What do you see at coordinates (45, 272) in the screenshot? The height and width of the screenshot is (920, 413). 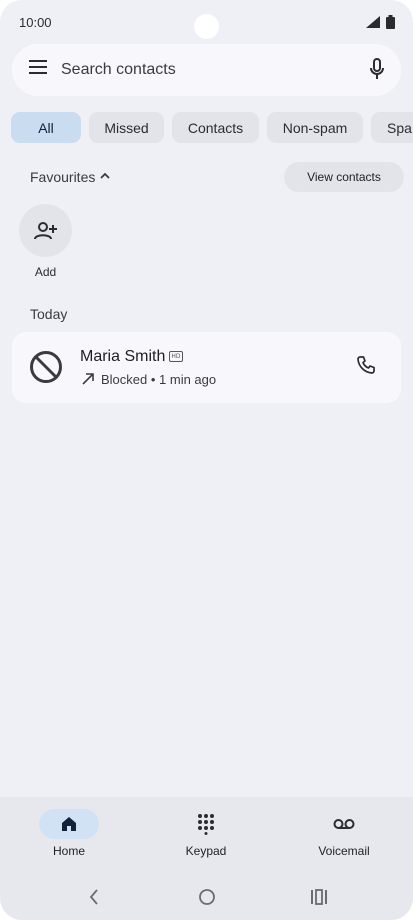 I see `add-favourite-label: Add` at bounding box center [45, 272].